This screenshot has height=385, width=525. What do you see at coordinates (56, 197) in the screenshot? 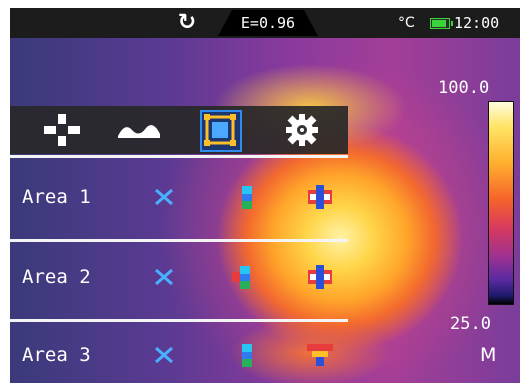
I see `area-label: Area 1` at bounding box center [56, 197].